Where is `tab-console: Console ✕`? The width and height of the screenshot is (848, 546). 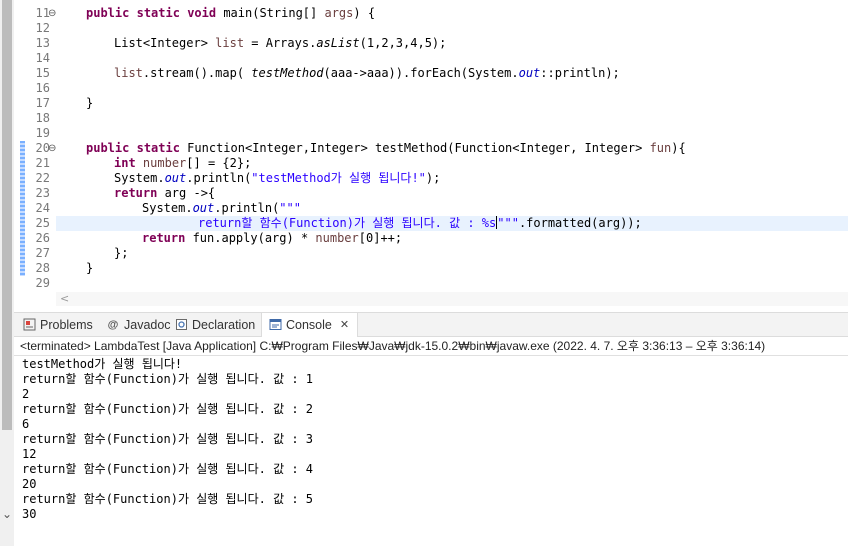
tab-console: Console ✕ is located at coordinates (310, 325).